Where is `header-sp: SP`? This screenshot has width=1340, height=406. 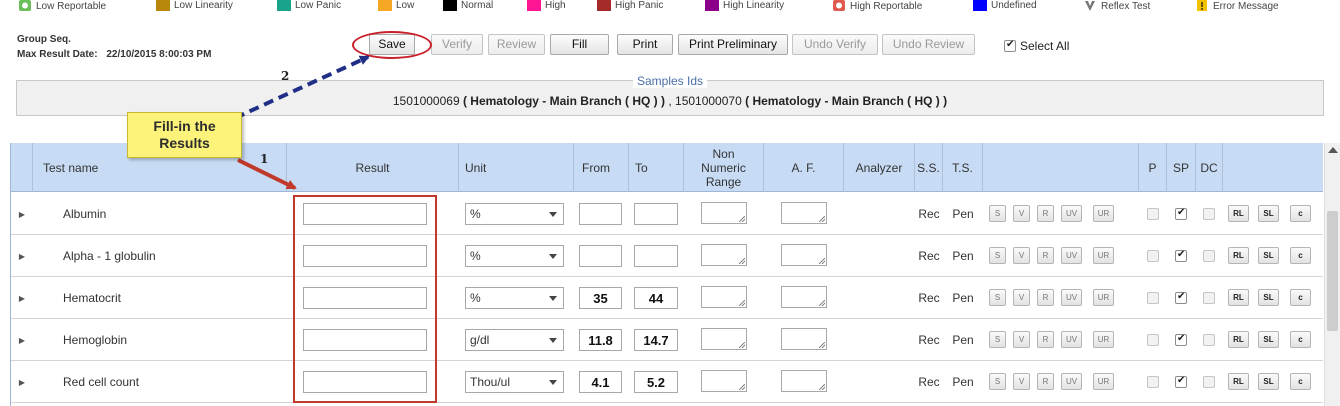
header-sp: SP is located at coordinates (1181, 167).